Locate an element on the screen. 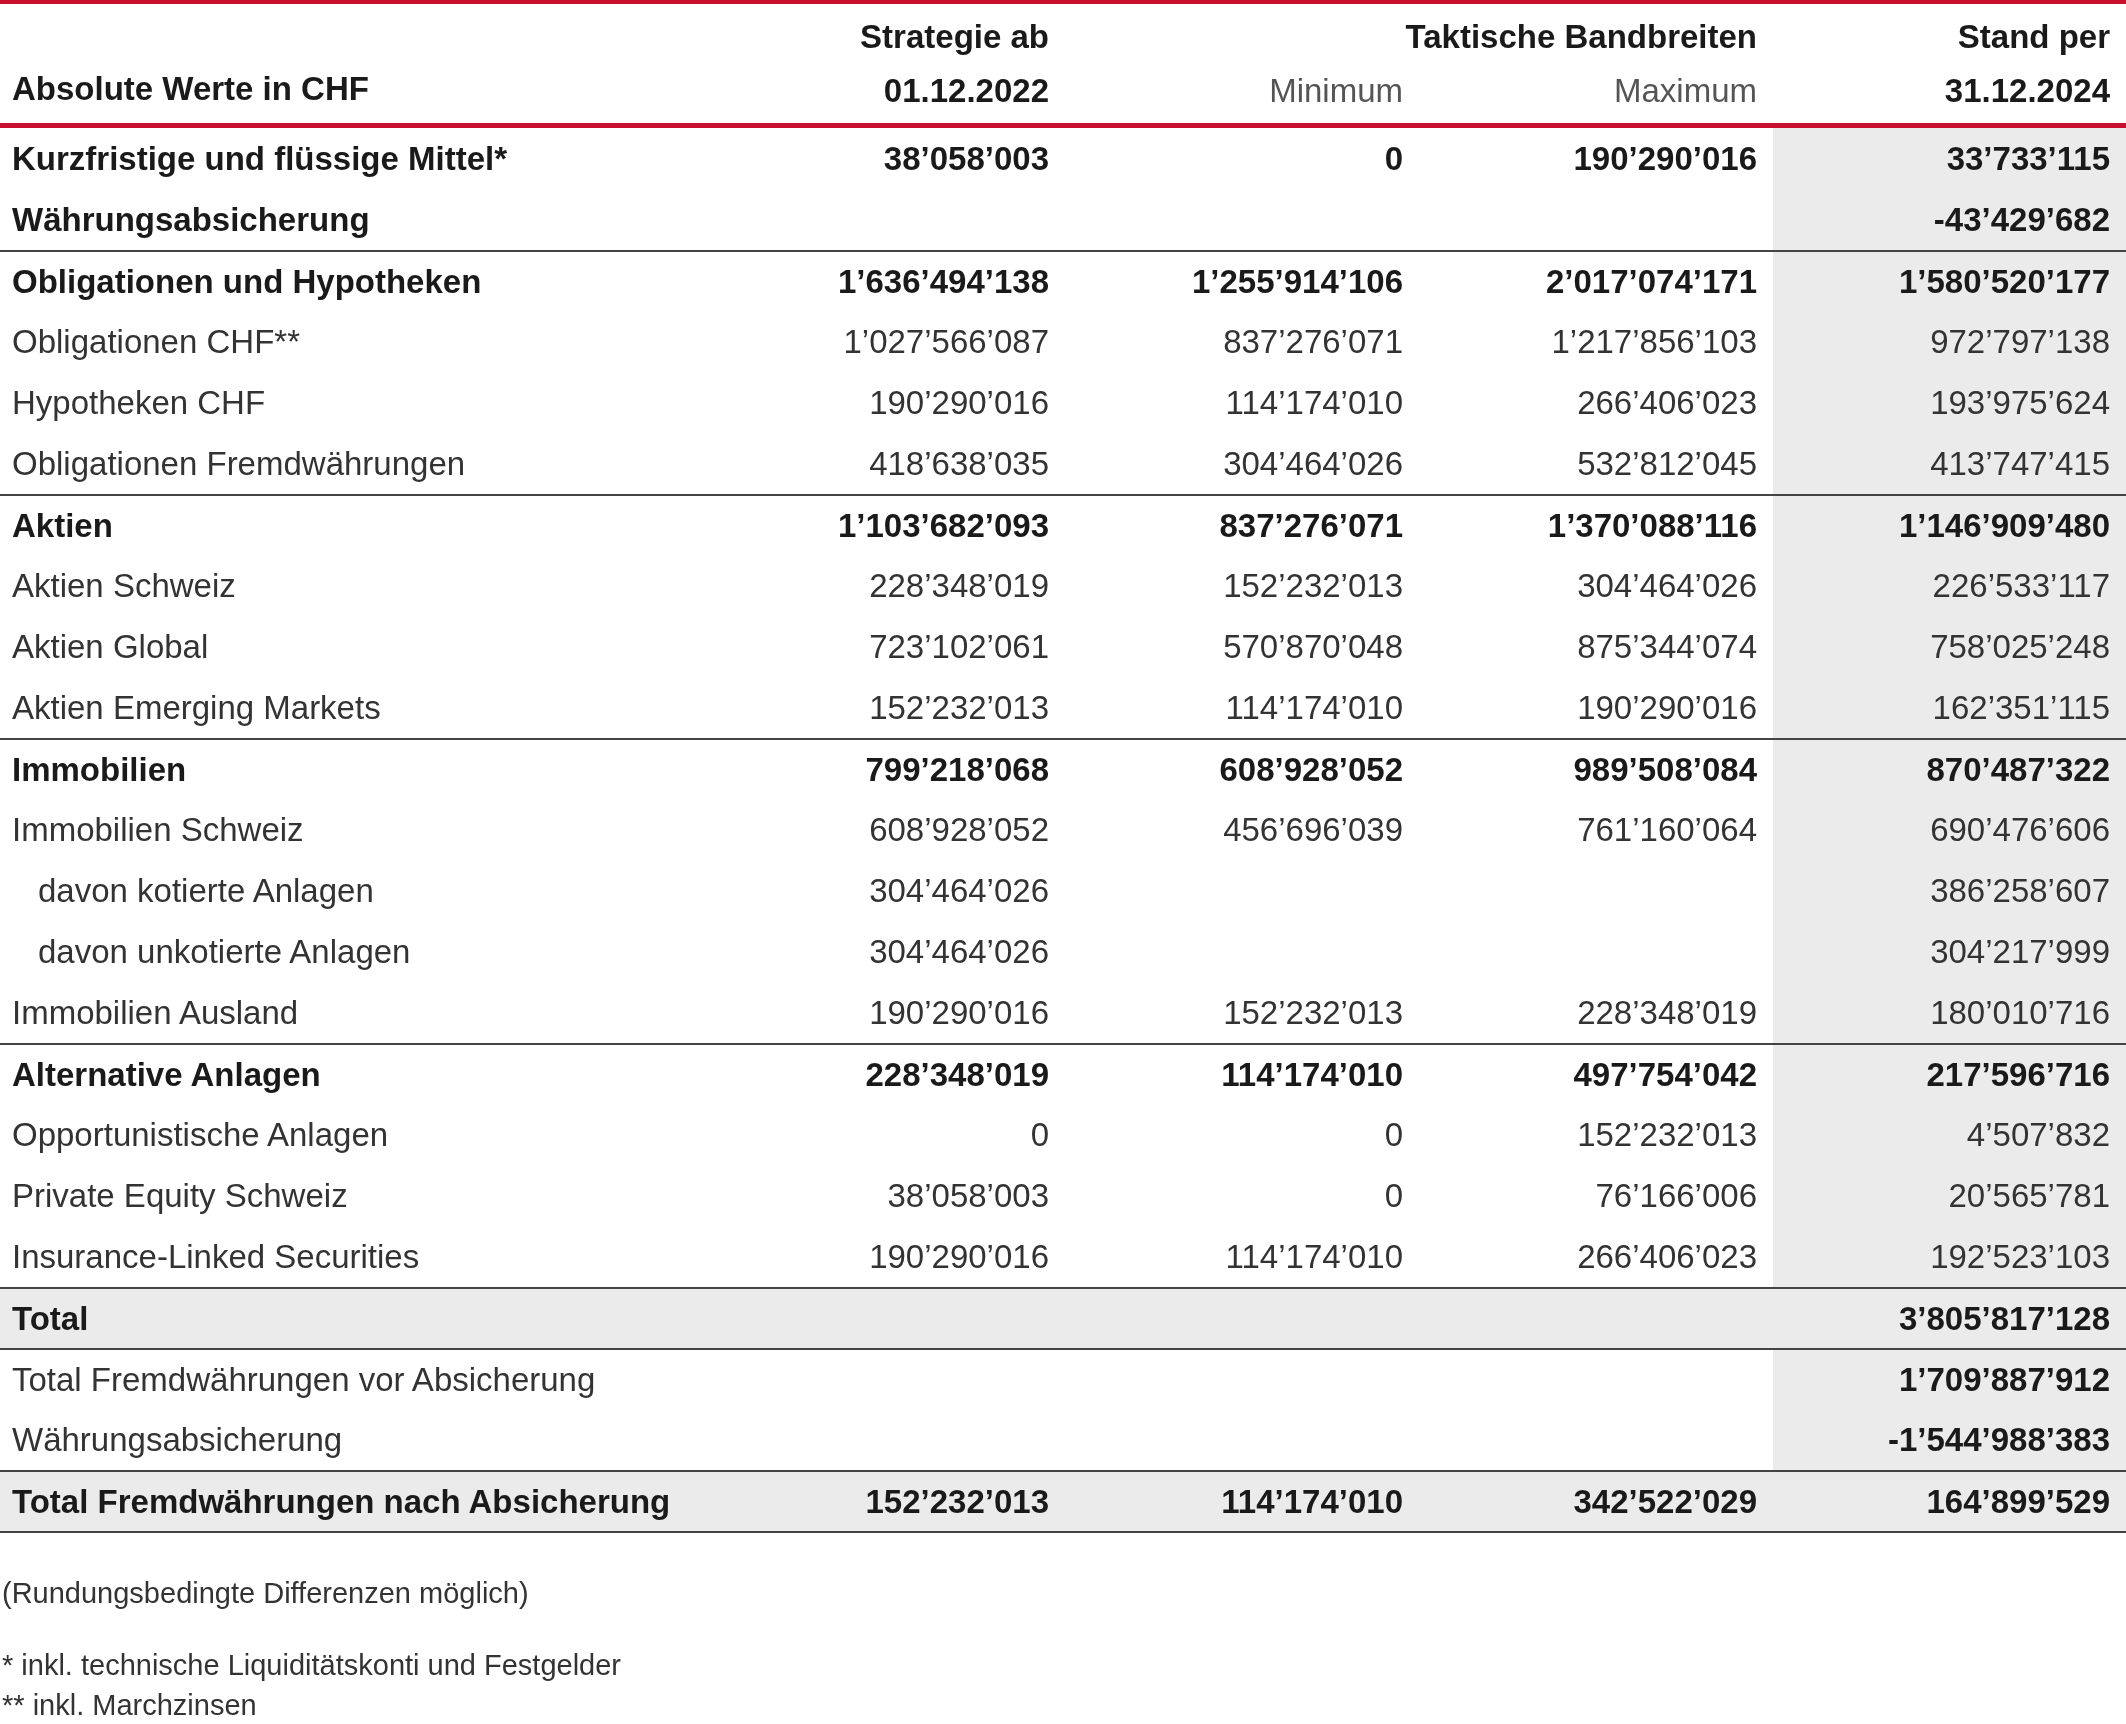 This screenshot has width=2126, height=1724. row-label: Obligationen und Hypotheken is located at coordinates (246, 281).